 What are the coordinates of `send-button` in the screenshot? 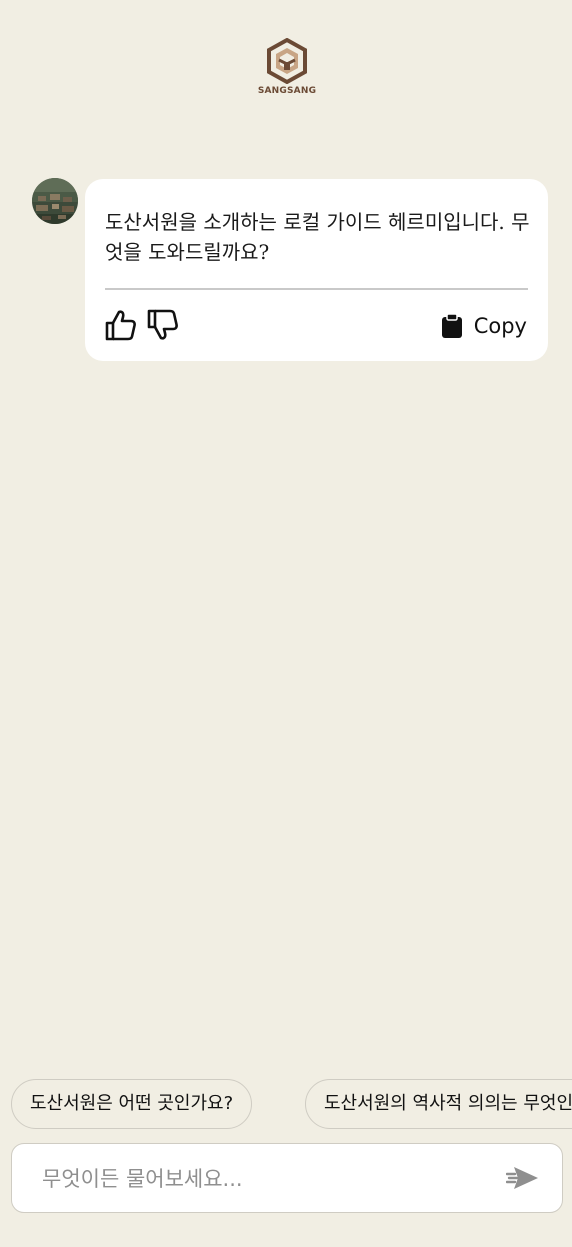 It's located at (522, 1178).